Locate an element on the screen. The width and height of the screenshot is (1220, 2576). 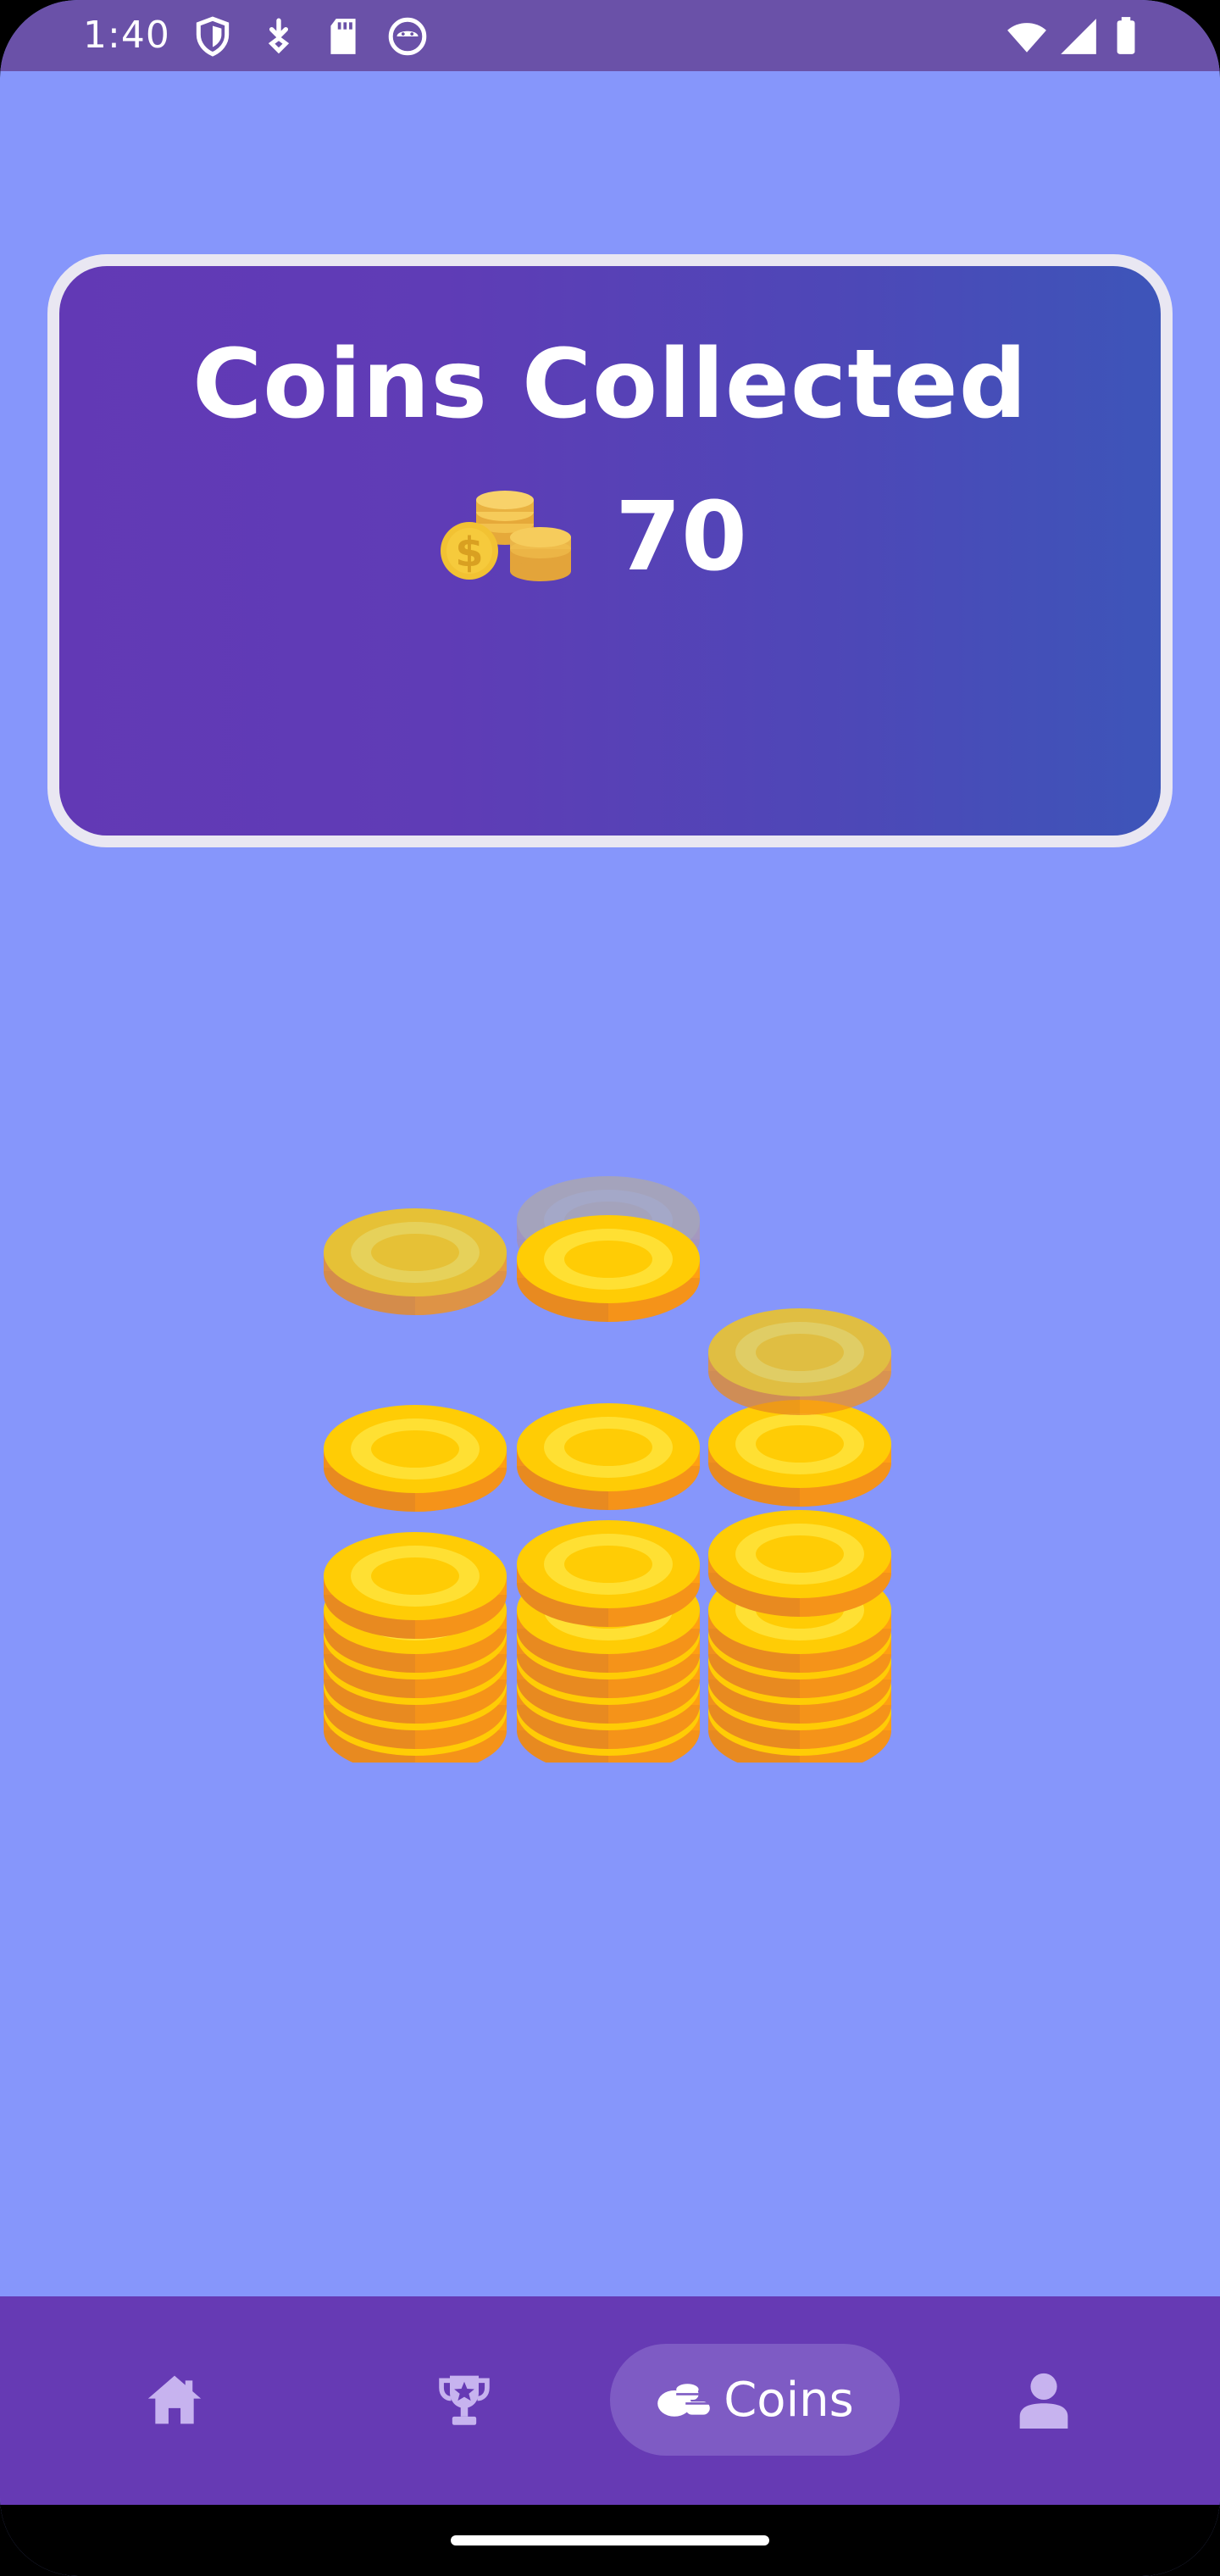
coin-piles-illustration is located at coordinates (607, 1469).